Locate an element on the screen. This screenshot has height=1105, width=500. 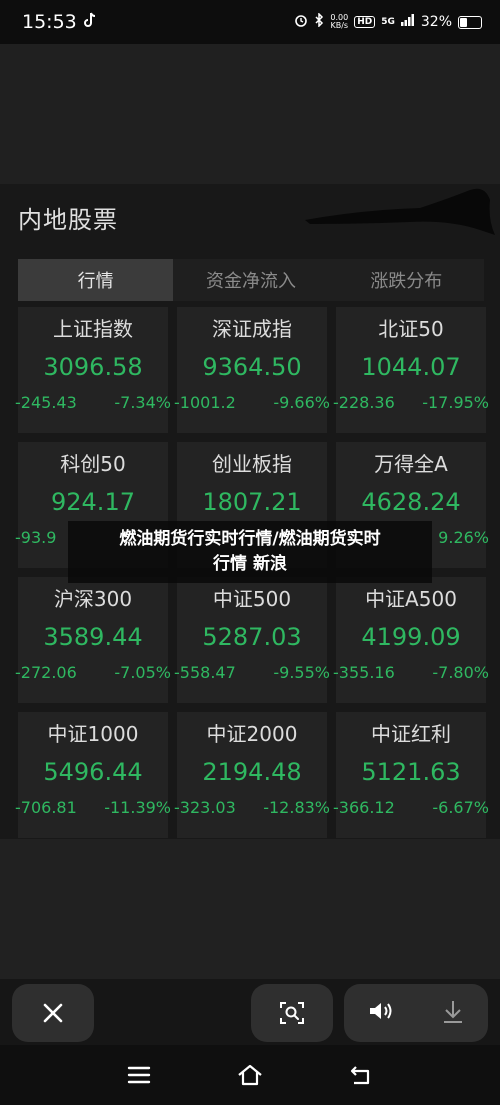
scribble-mark is located at coordinates (400, 211).